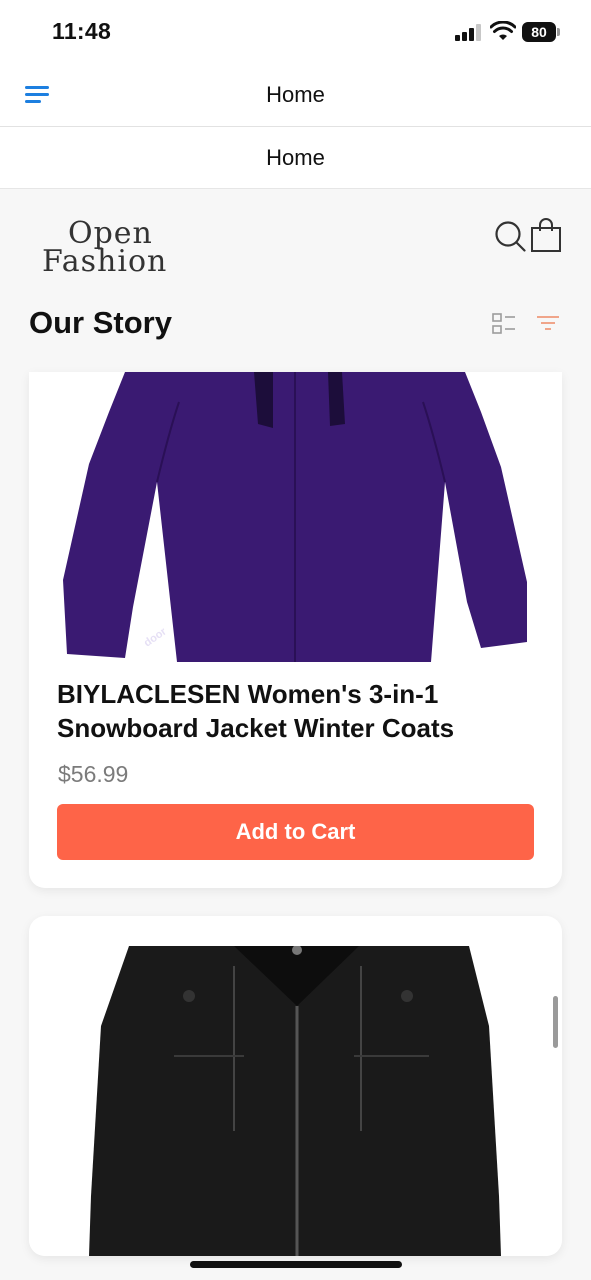  What do you see at coordinates (93, 774) in the screenshot?
I see `product-price: $56.99` at bounding box center [93, 774].